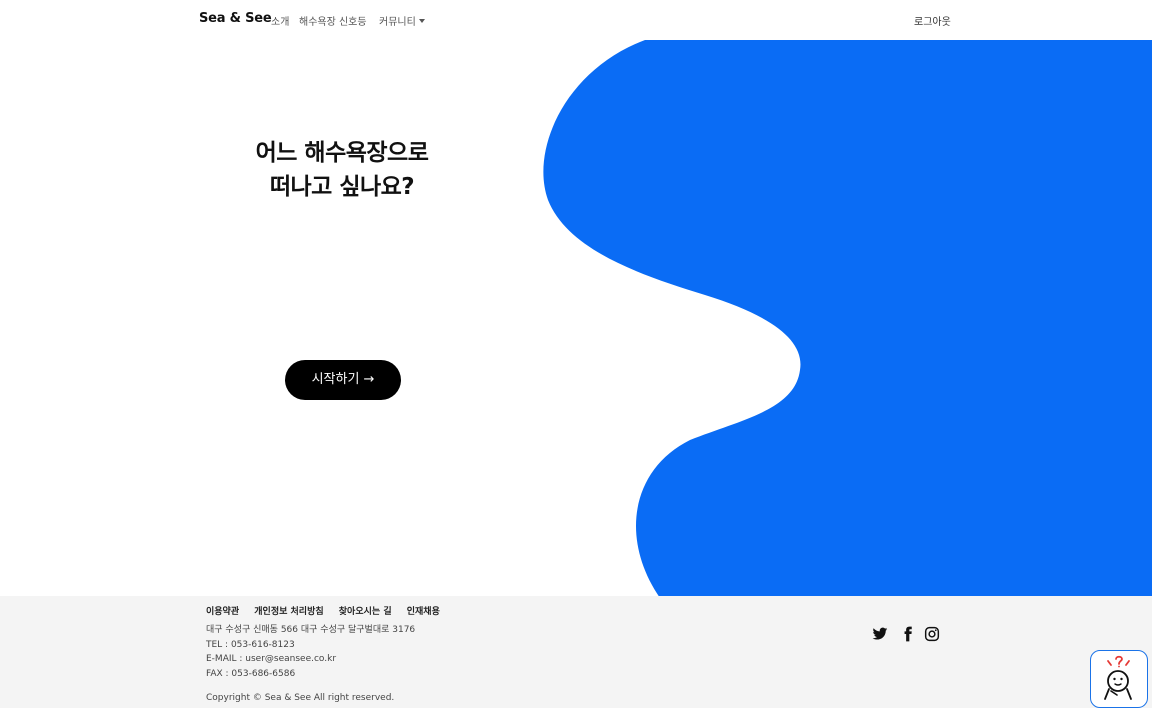 The height and width of the screenshot is (708, 1152). I want to click on logout-link: 로그아웃, so click(932, 20).